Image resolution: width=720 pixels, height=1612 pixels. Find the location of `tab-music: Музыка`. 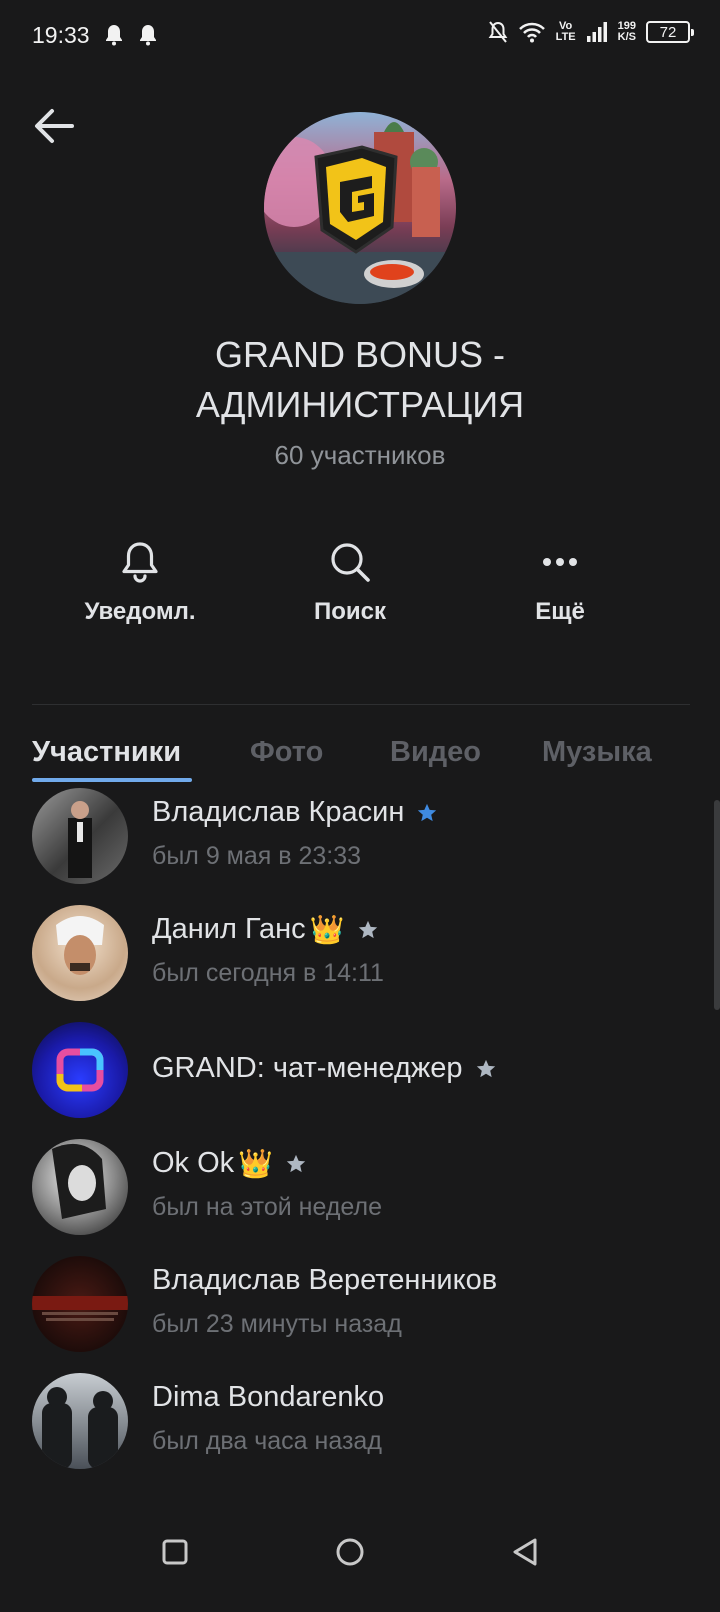

tab-music: Музыка is located at coordinates (597, 752).